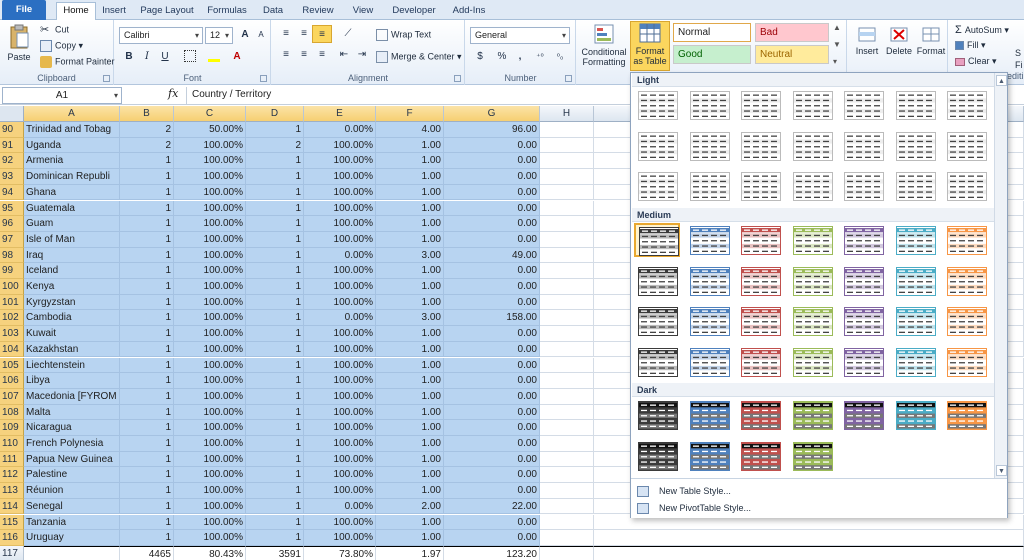  What do you see at coordinates (114, 11) in the screenshot?
I see `tab-insert: Insert` at bounding box center [114, 11].